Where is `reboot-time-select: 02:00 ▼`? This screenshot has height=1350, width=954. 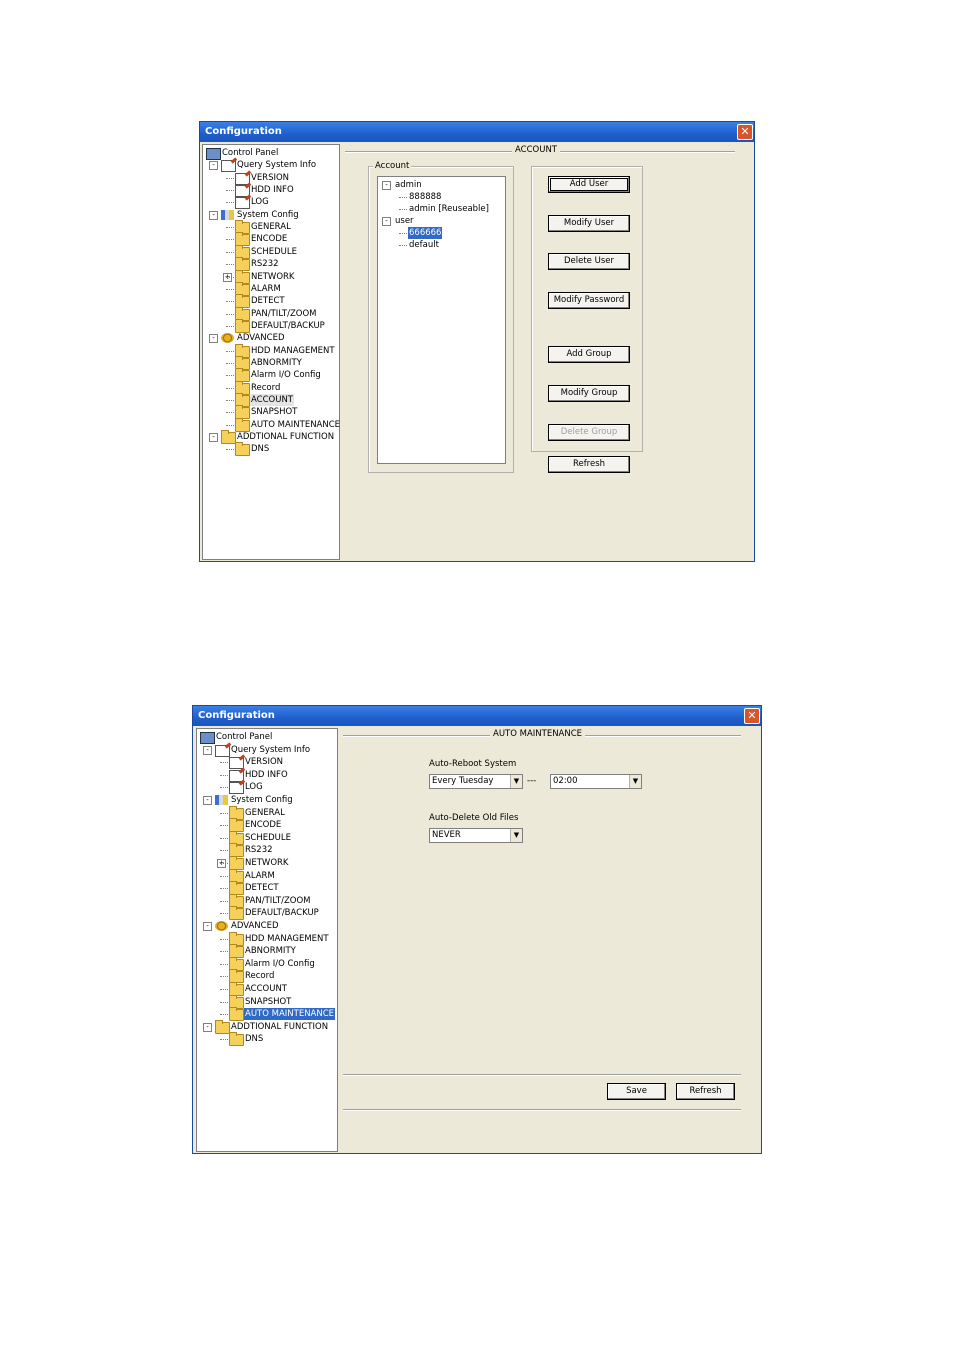
reboot-time-select: 02:00 ▼ is located at coordinates (596, 781).